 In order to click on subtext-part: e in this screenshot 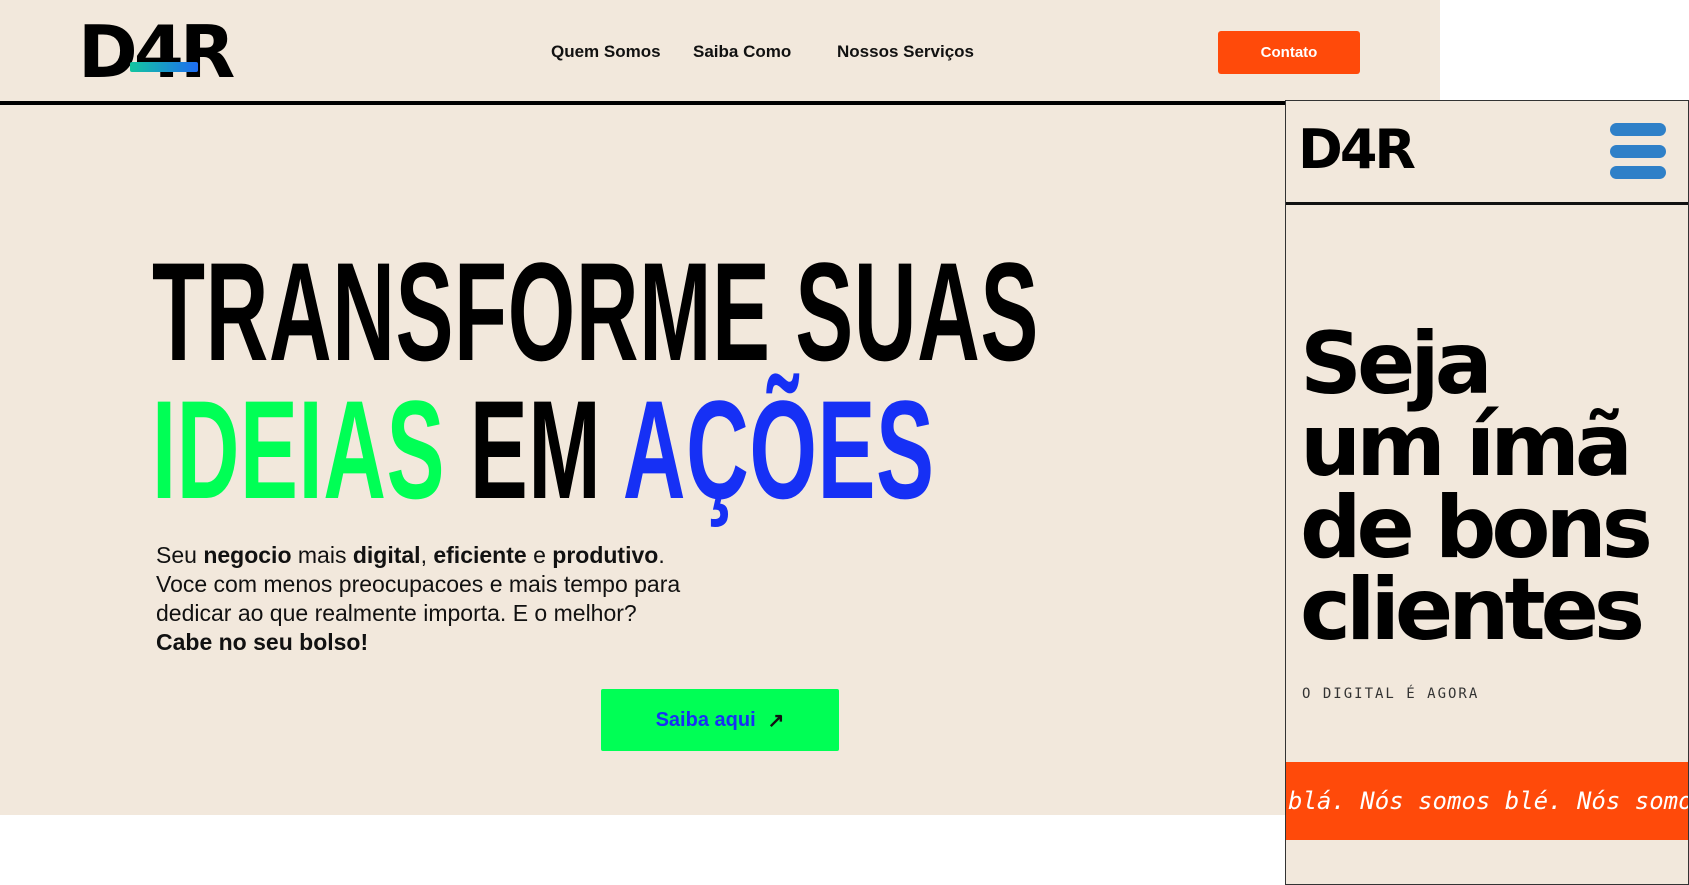, I will do `click(539, 555)`.